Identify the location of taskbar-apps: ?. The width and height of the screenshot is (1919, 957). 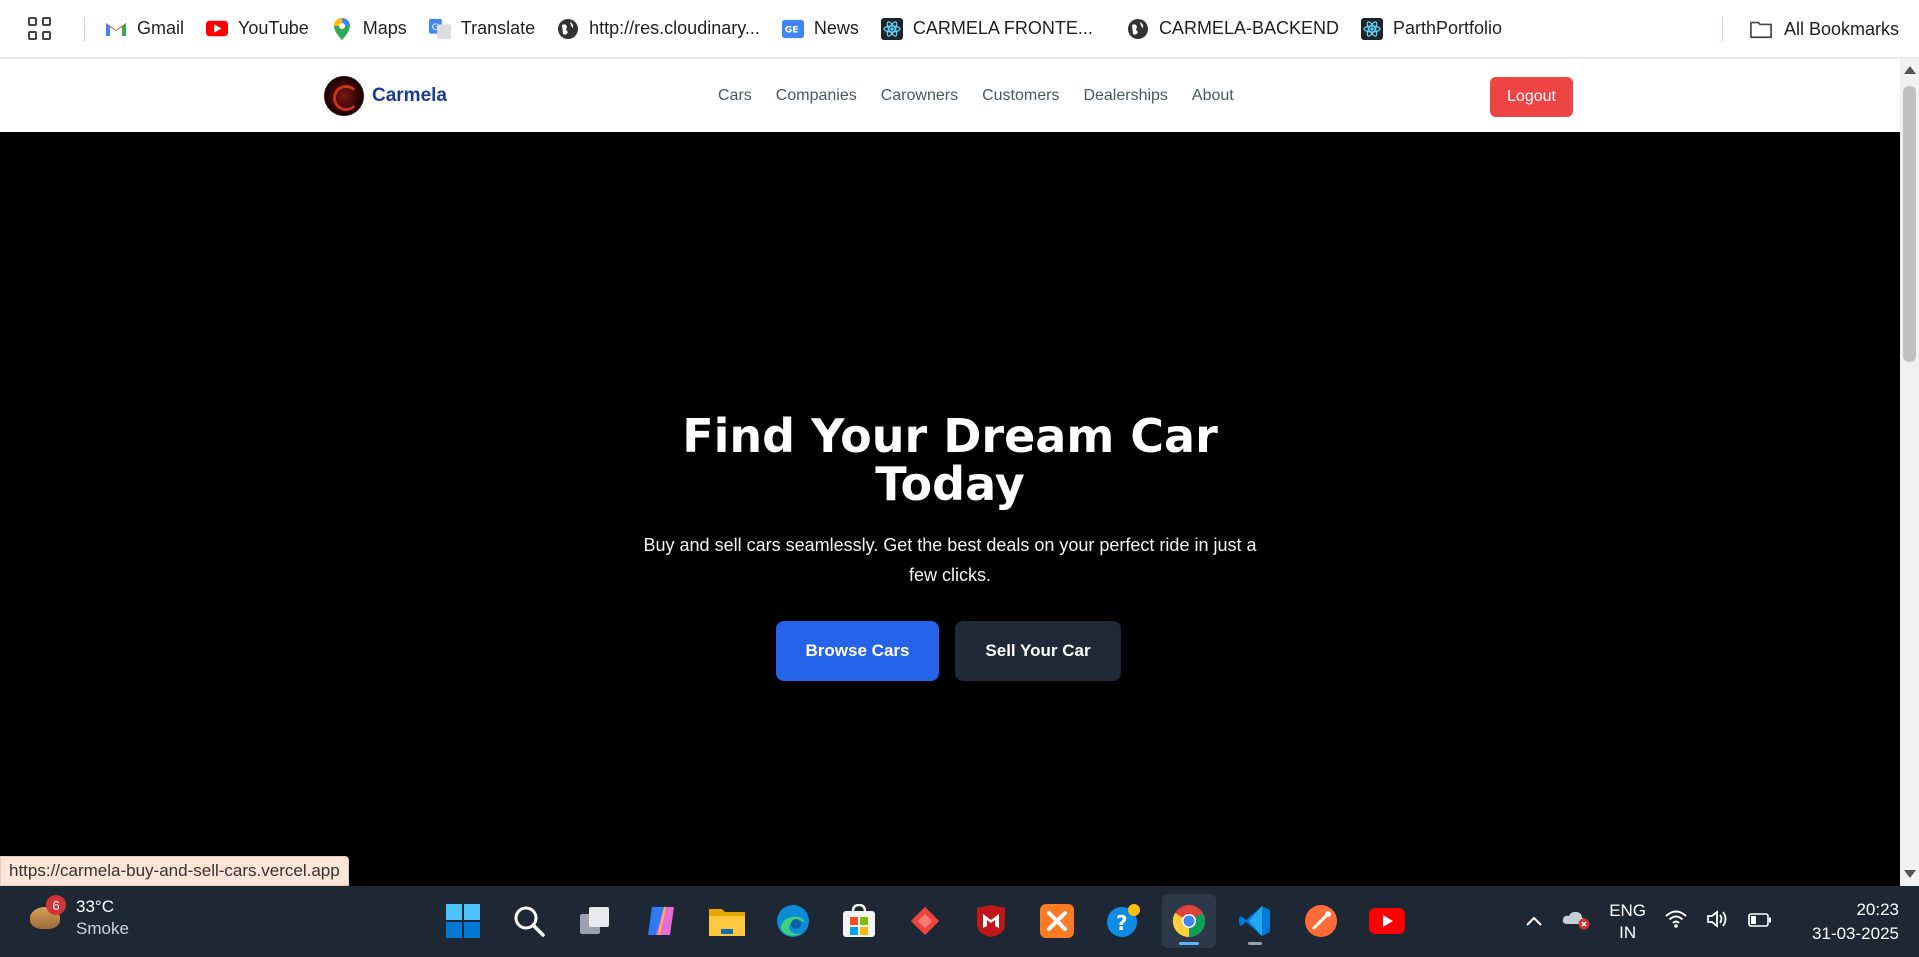
(925, 921).